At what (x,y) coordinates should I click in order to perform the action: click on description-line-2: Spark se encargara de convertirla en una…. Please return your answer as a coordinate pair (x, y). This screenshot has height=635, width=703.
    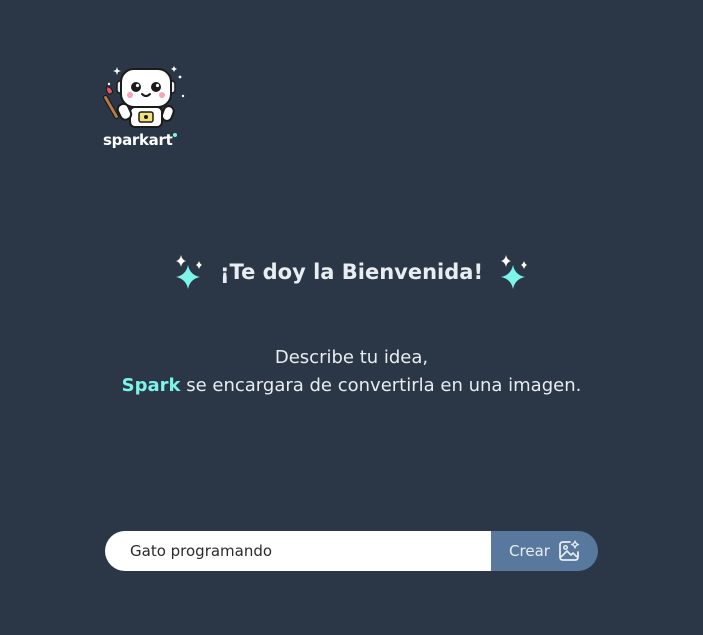
    Looking at the image, I should click on (351, 386).